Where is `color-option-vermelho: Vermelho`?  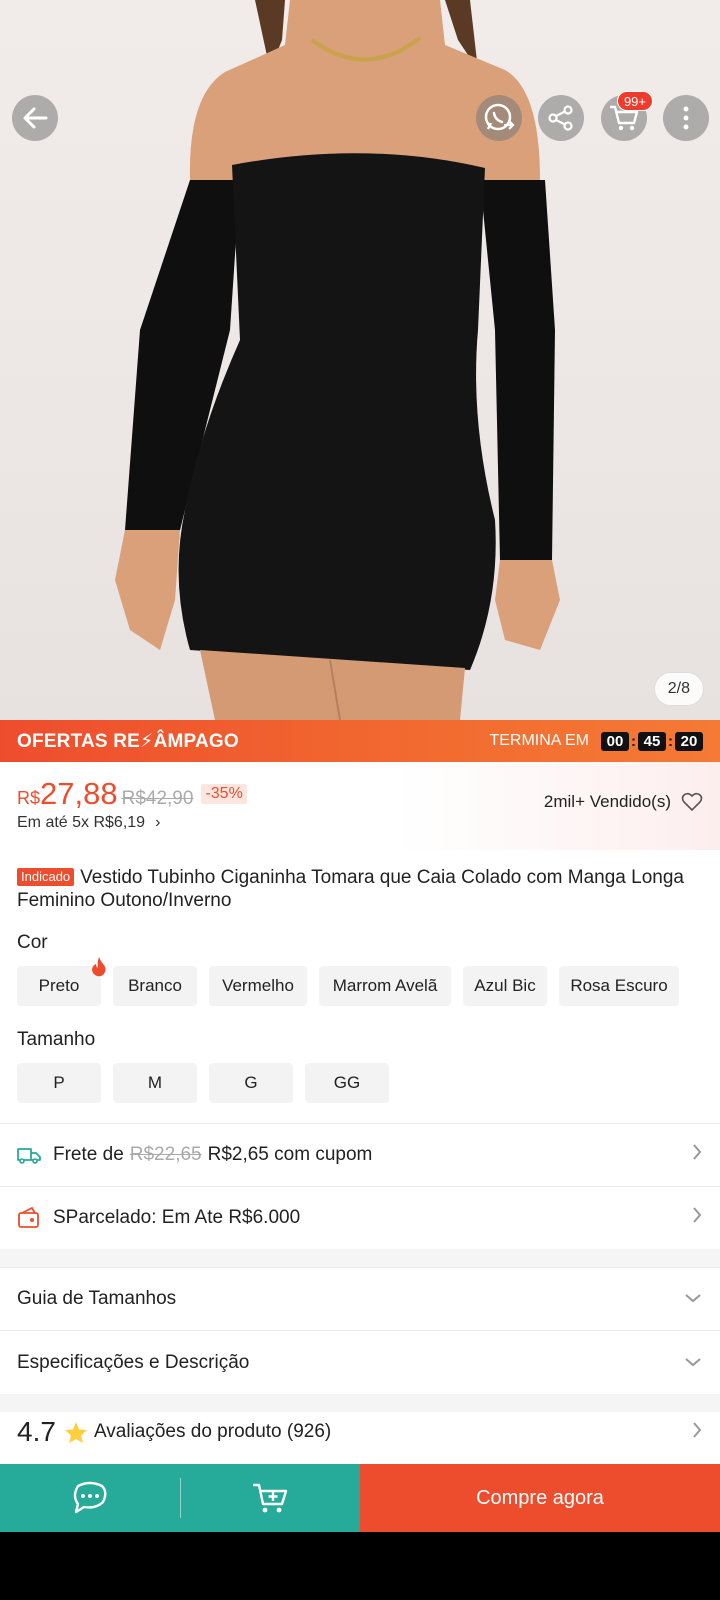
color-option-vermelho: Vermelho is located at coordinates (258, 986).